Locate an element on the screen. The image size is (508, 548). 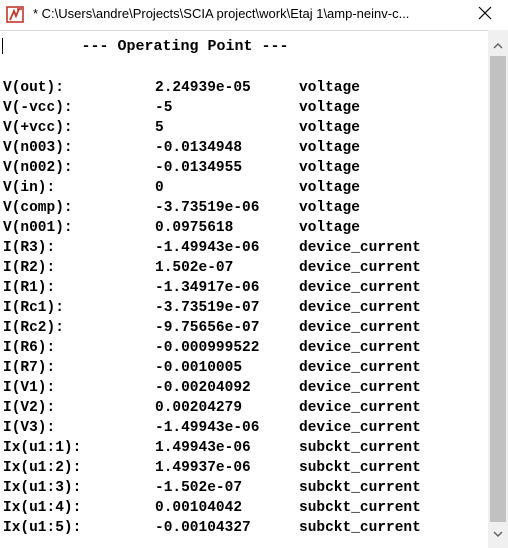
row-value: -0.000999522 is located at coordinates (207, 348).